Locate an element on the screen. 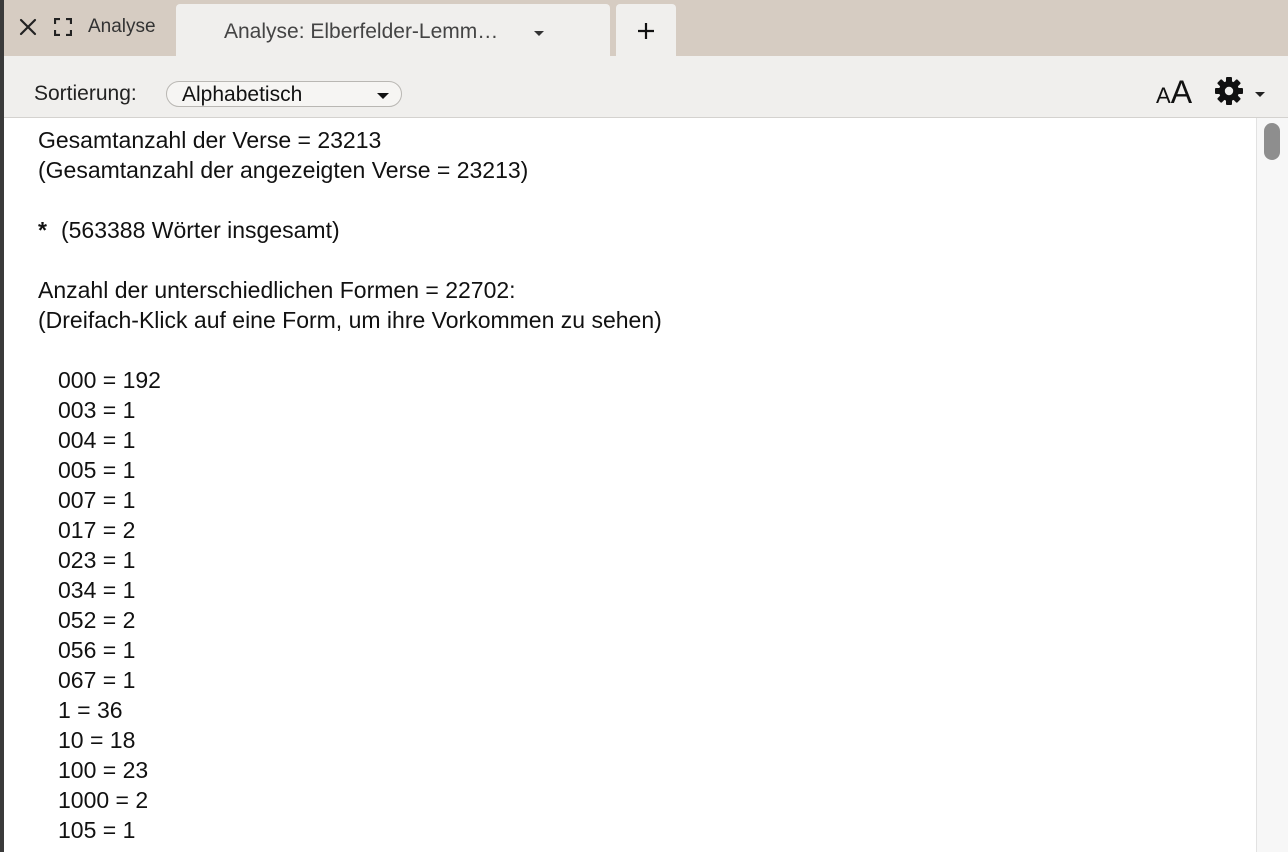 This screenshot has width=1288, height=852. toolbar: Sortierung: Alphabetisch AA is located at coordinates (646, 87).